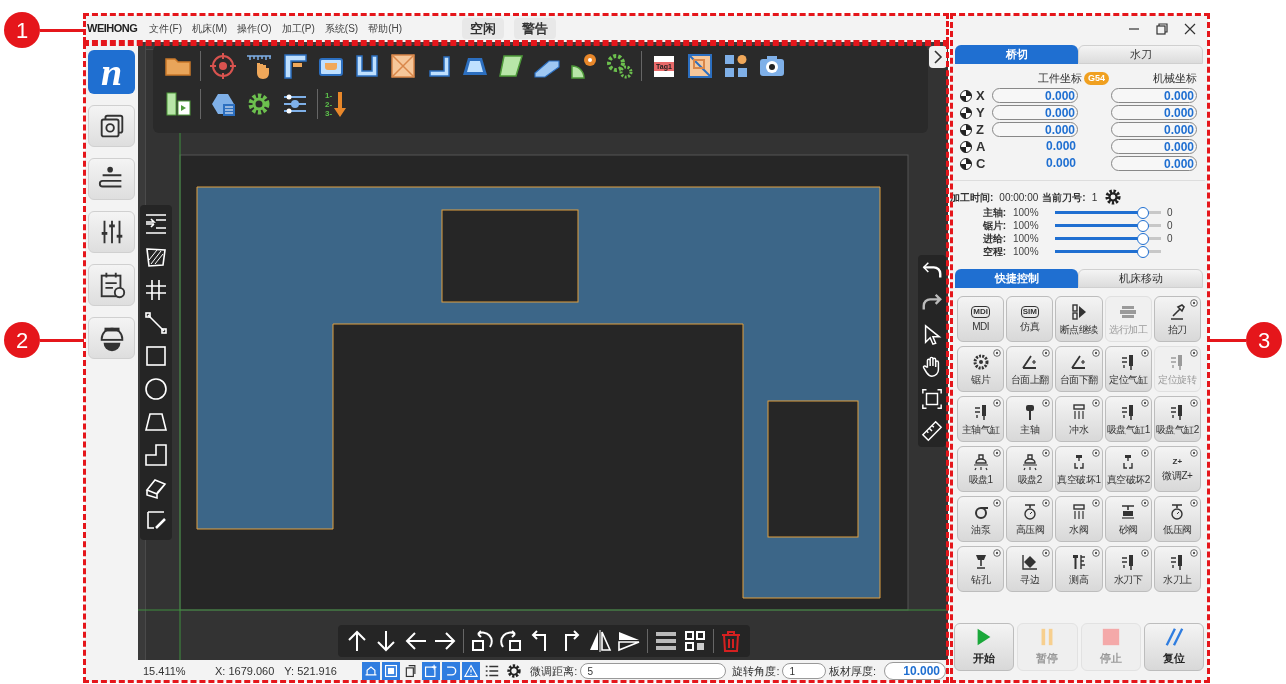  Describe the element at coordinates (981, 369) in the screenshot. I see `quick-button: 锯片` at that location.